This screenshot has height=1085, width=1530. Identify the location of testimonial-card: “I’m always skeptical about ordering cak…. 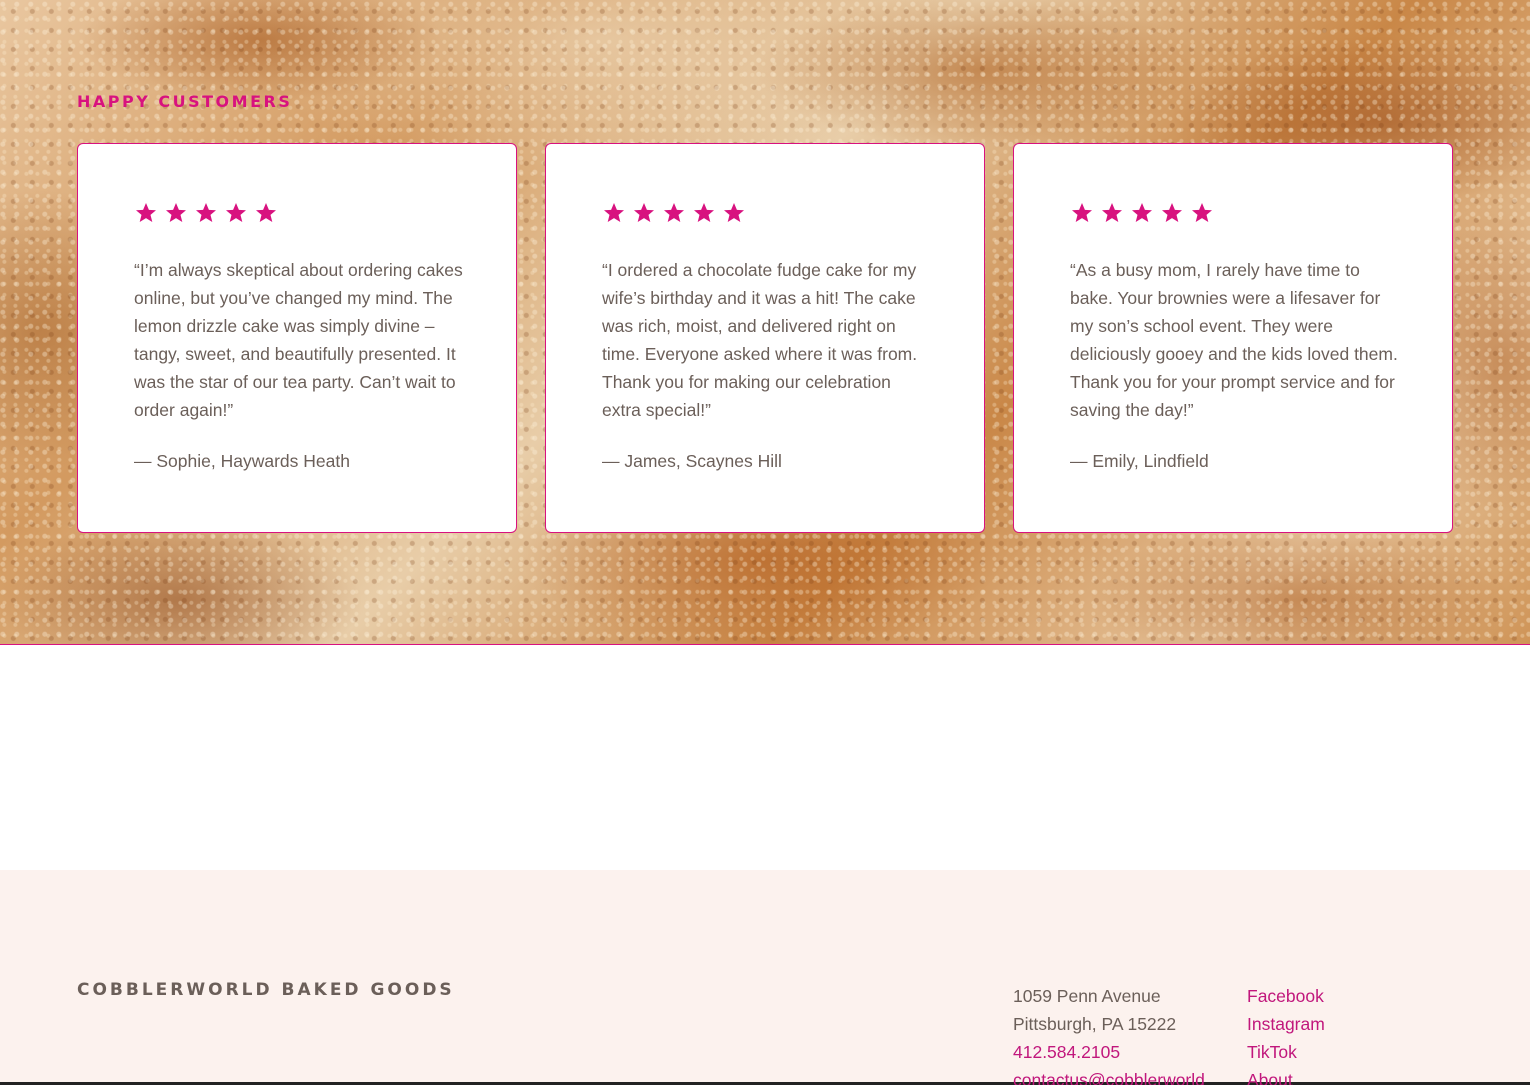
(297, 338).